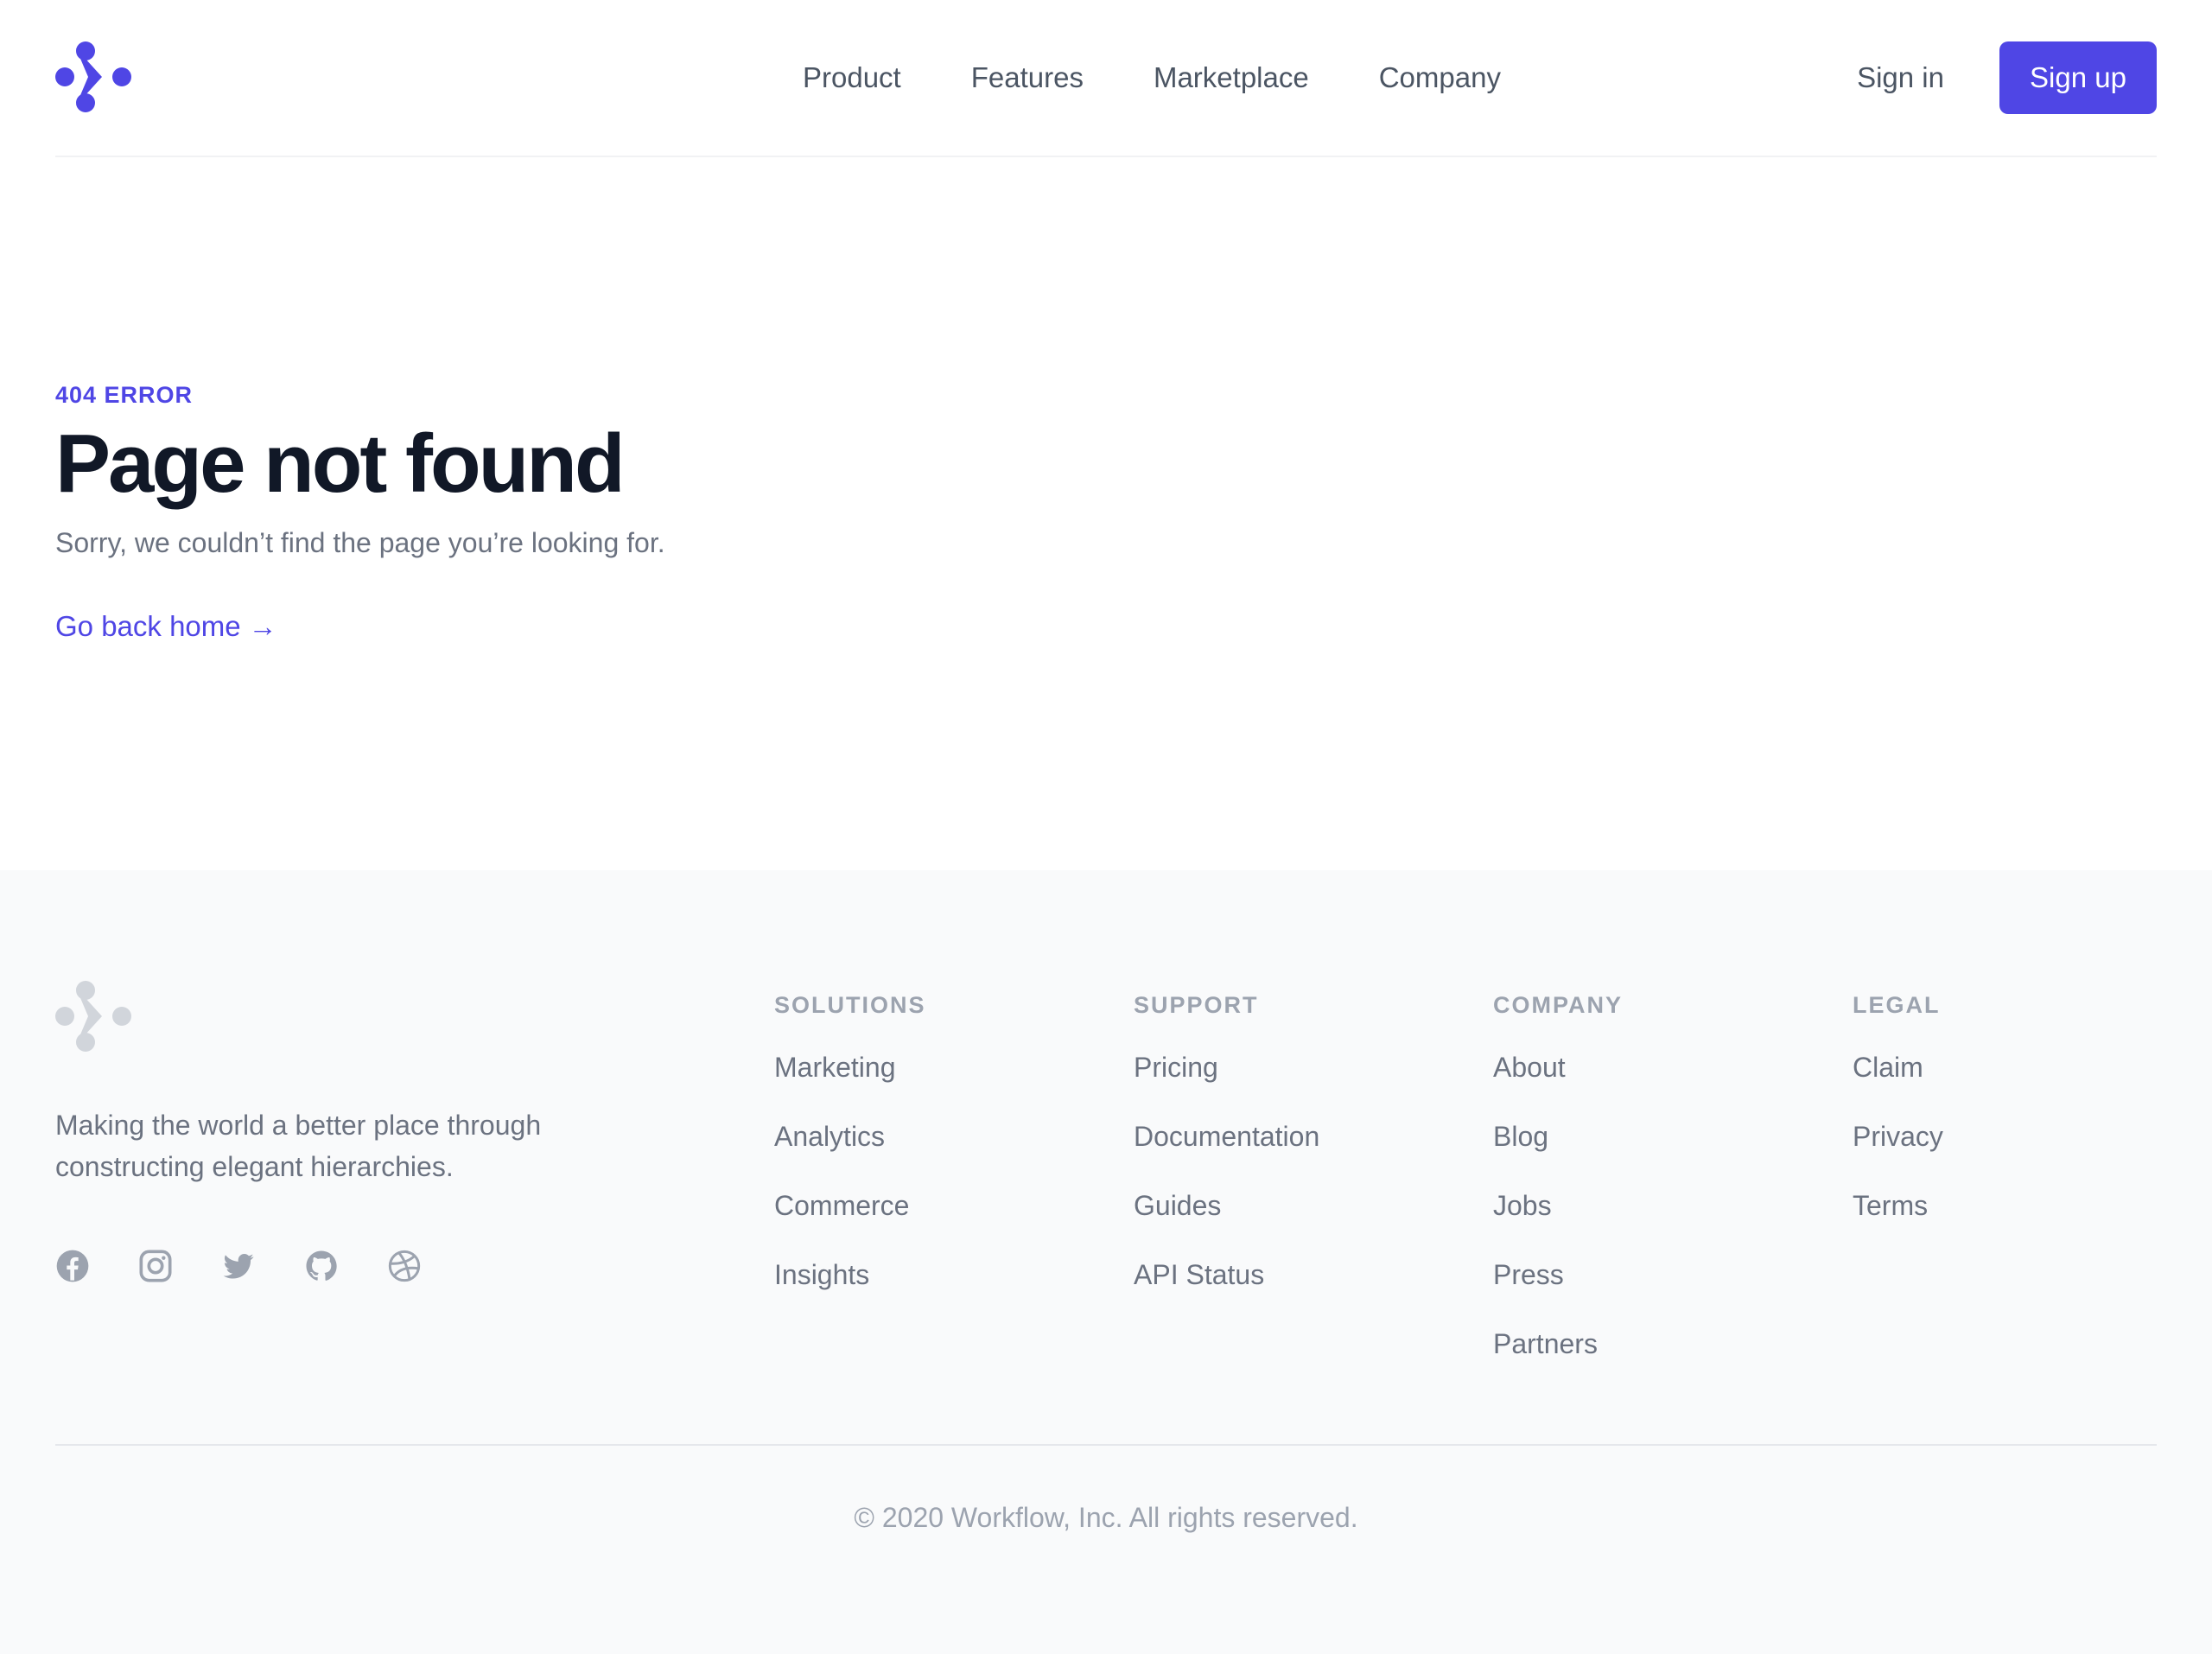 The image size is (2212, 1654). I want to click on workflow-logo-gray-icon, so click(93, 1016).